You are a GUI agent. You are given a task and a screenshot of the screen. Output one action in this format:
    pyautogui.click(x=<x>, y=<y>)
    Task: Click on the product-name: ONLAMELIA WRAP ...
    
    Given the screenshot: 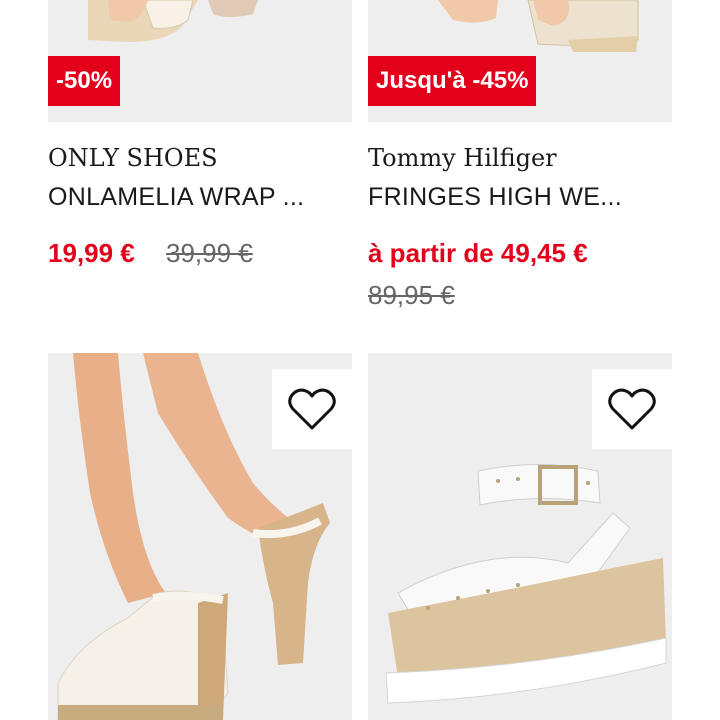 What is the action you would take?
    pyautogui.click(x=176, y=197)
    